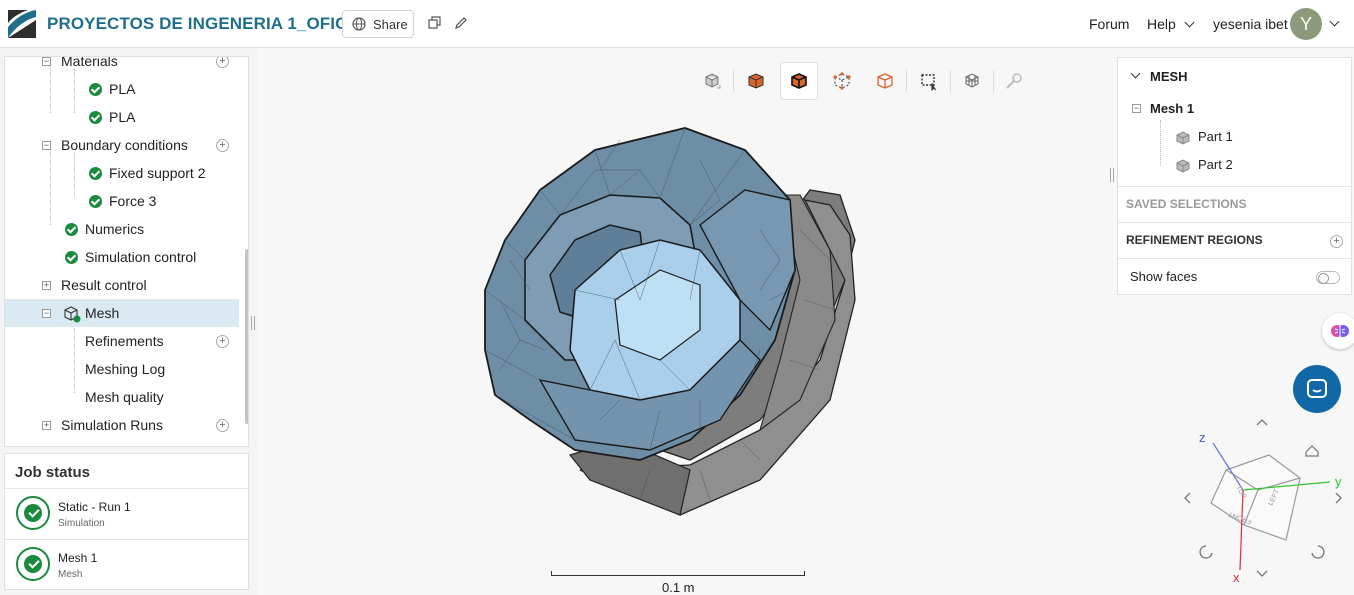 The width and height of the screenshot is (1354, 595). What do you see at coordinates (1187, 498) in the screenshot?
I see `rotate-left-icon` at bounding box center [1187, 498].